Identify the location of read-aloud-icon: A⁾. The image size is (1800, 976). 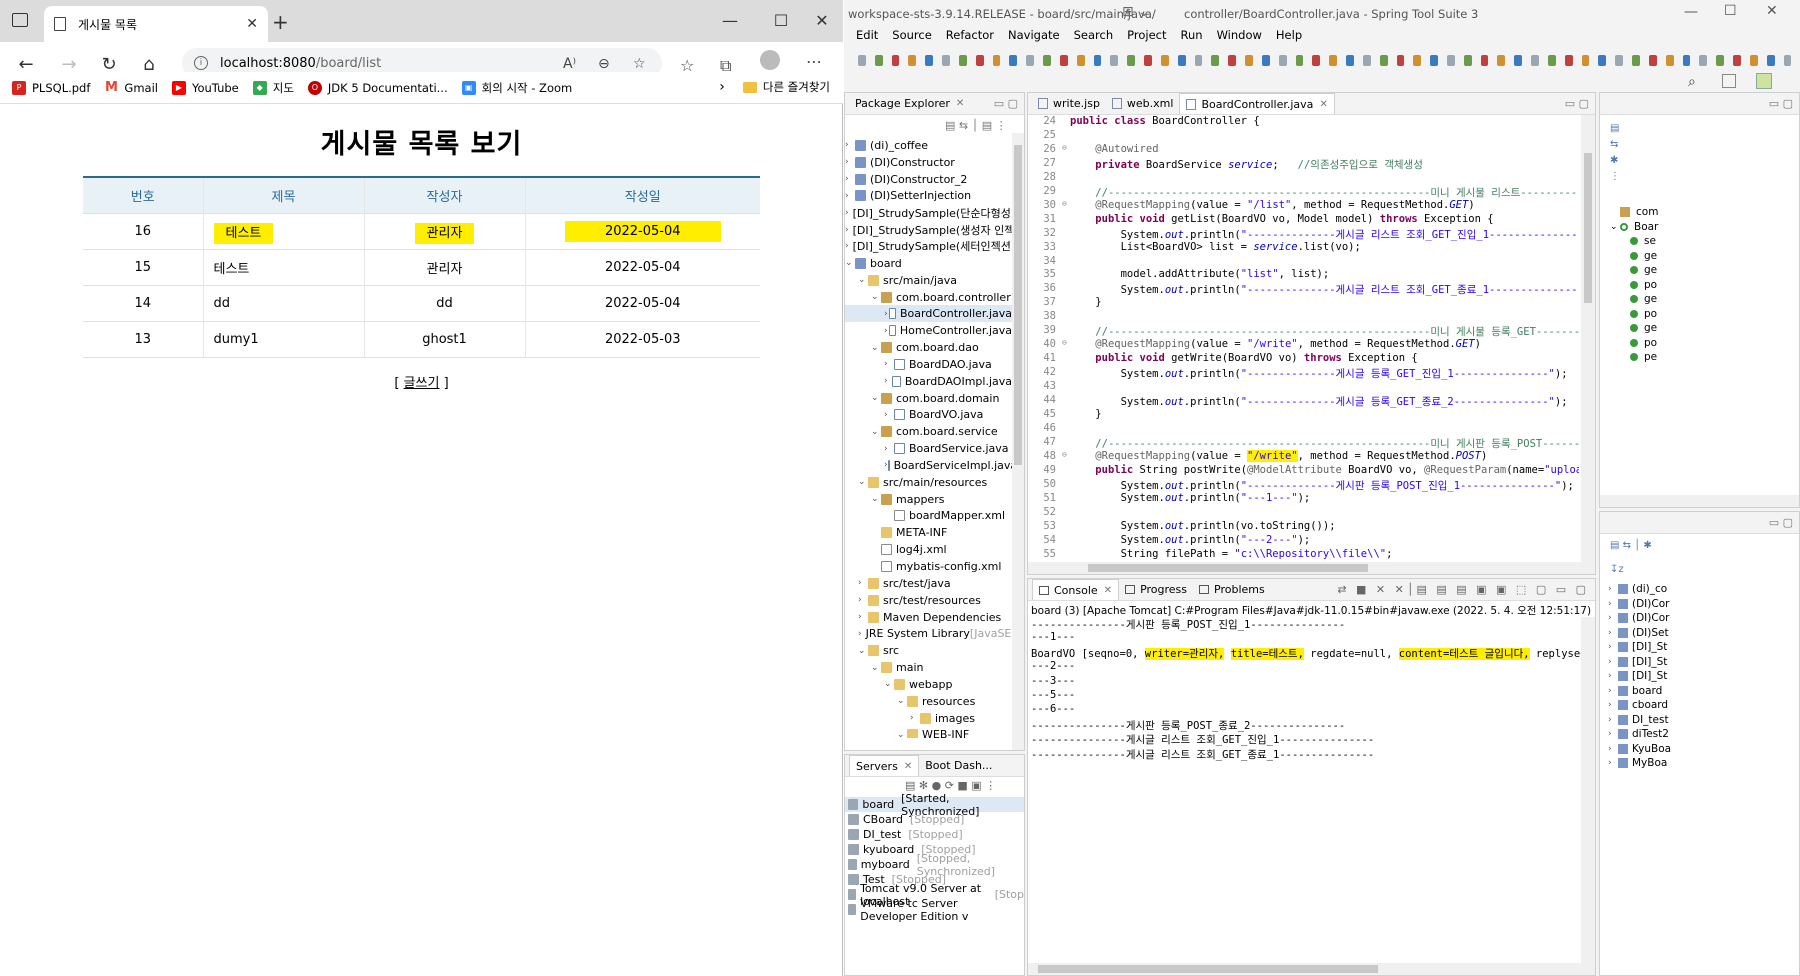
(569, 64).